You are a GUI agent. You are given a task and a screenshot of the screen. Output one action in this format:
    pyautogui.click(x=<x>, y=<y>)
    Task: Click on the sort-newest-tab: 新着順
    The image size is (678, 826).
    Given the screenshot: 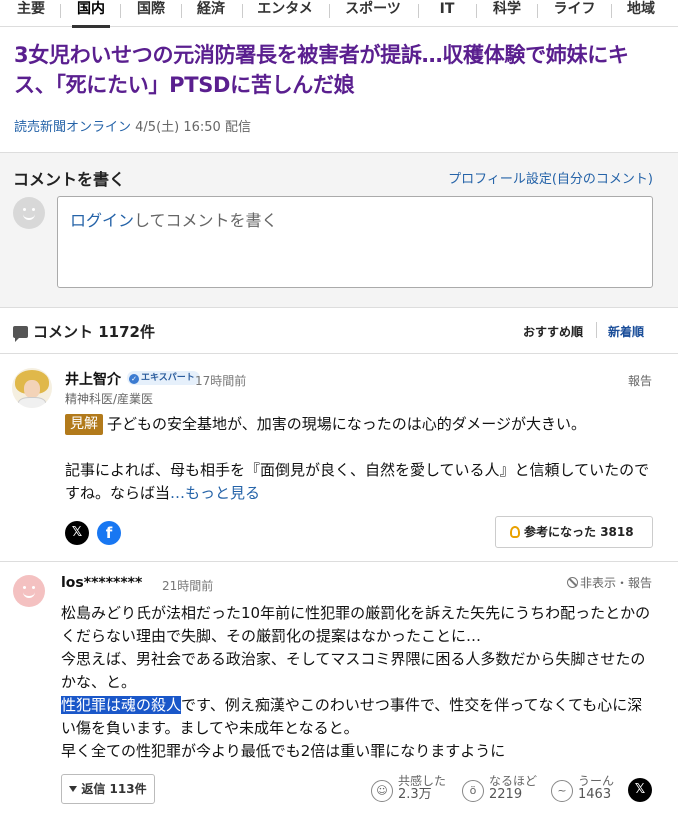 What is the action you would take?
    pyautogui.click(x=626, y=331)
    